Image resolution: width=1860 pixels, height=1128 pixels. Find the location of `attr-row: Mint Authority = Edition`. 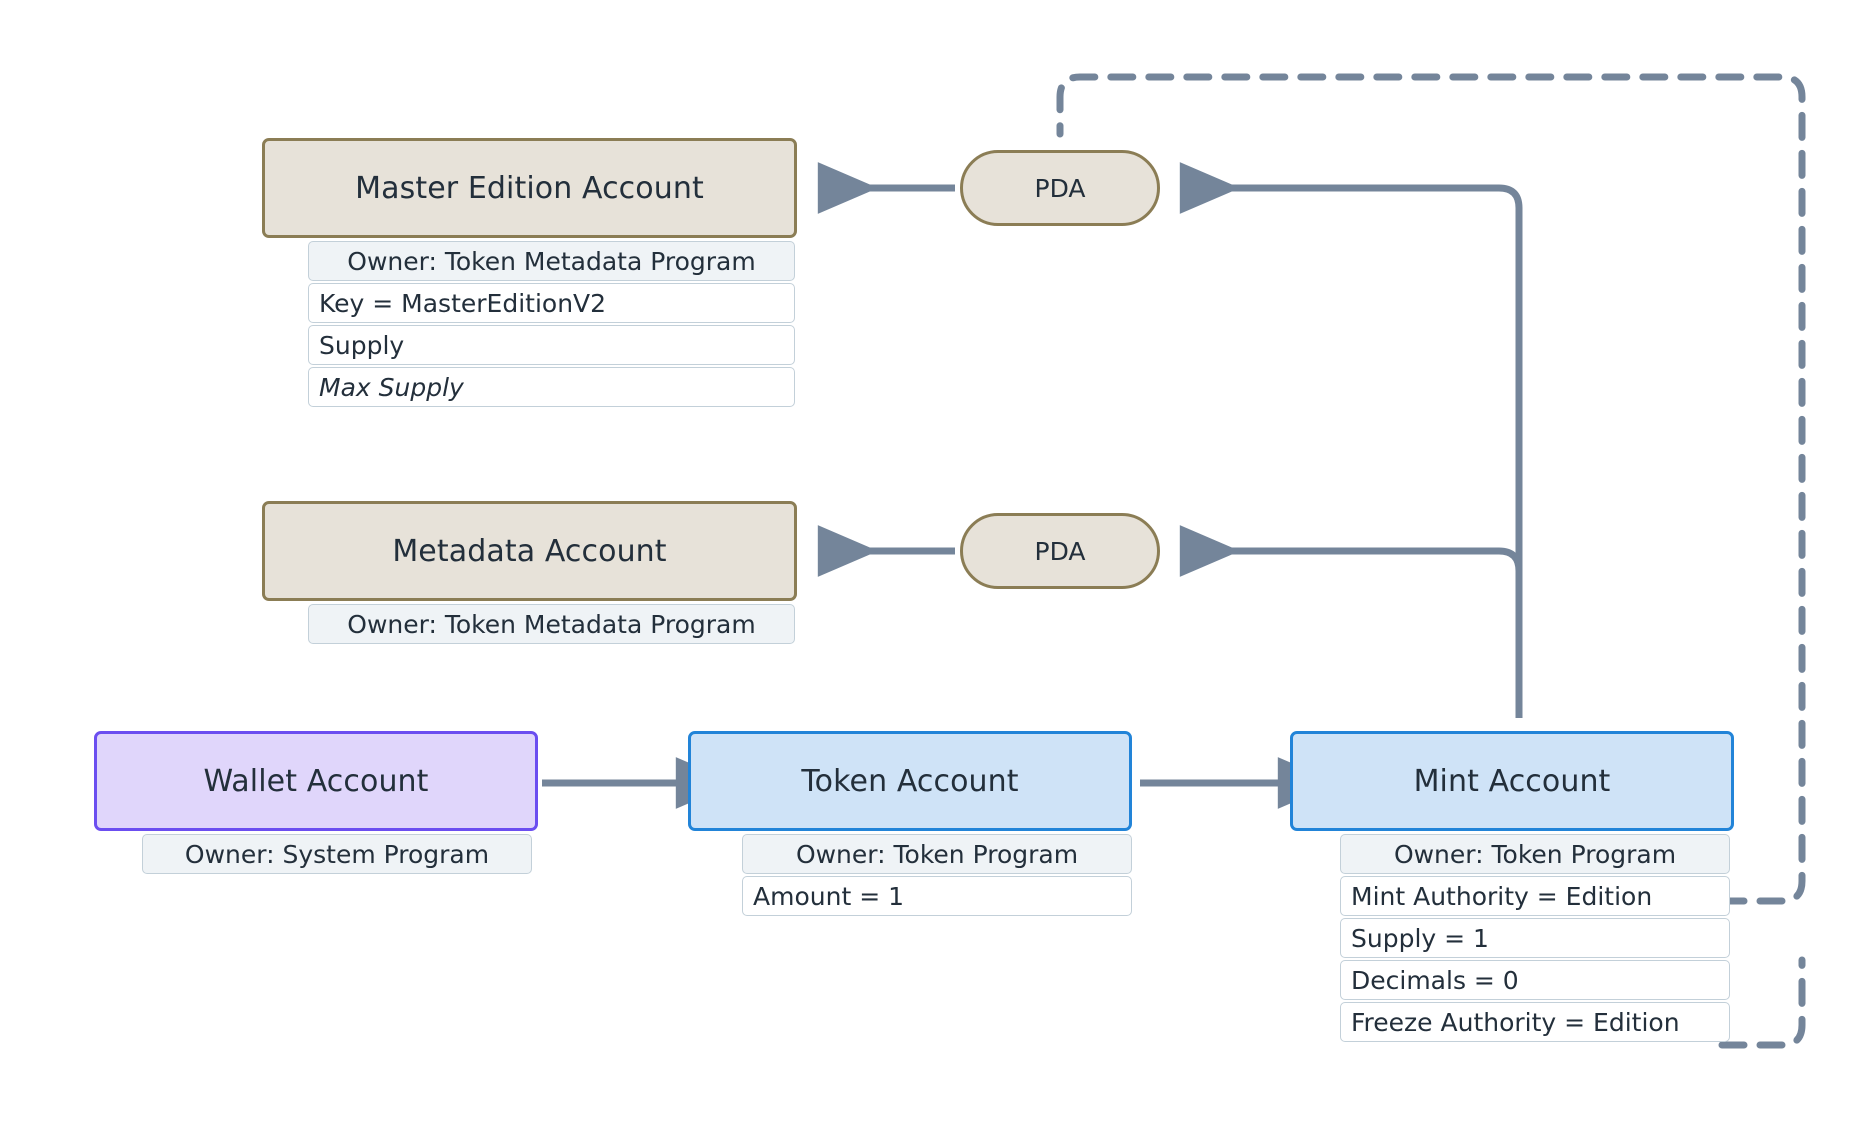

attr-row: Mint Authority = Edition is located at coordinates (1535, 896).